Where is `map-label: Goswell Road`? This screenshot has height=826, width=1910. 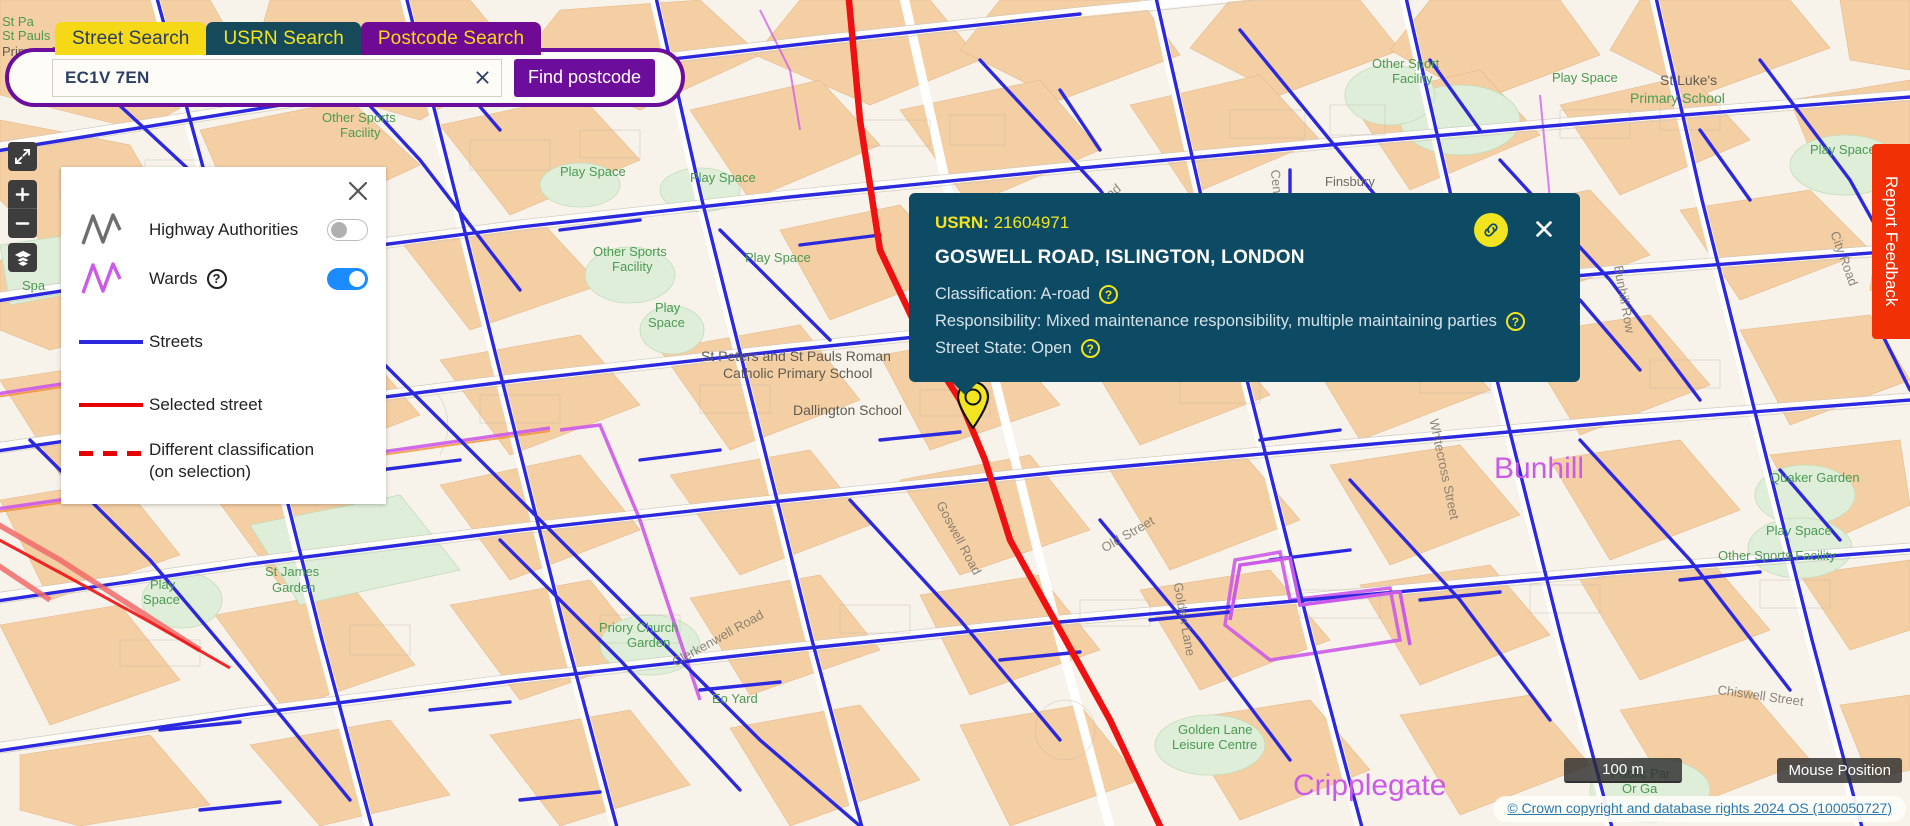 map-label: Goswell Road is located at coordinates (958, 538).